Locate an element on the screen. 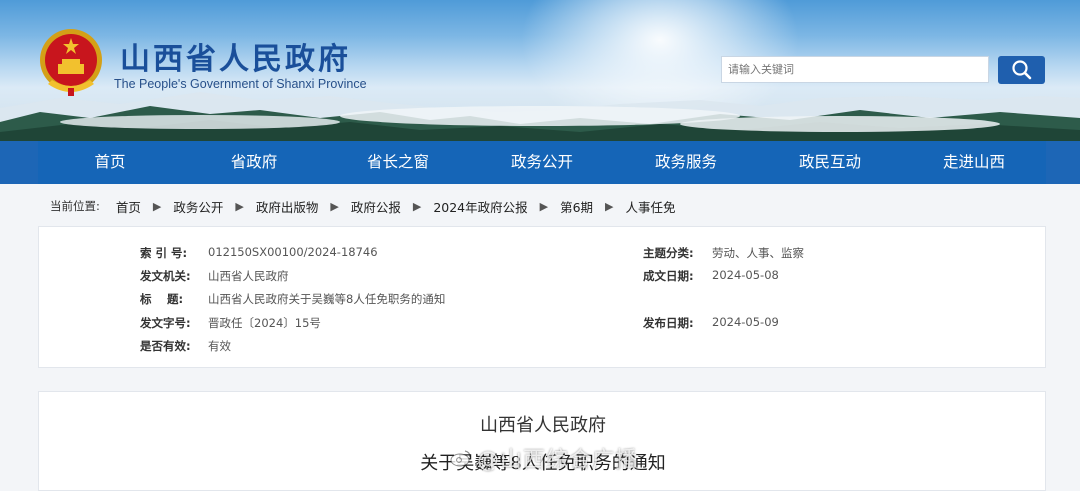 The height and width of the screenshot is (491, 1080). main-navigation: 首页 省政府 省长之窗 政务公开 政务服务 政民互动 走进山西 is located at coordinates (540, 162).